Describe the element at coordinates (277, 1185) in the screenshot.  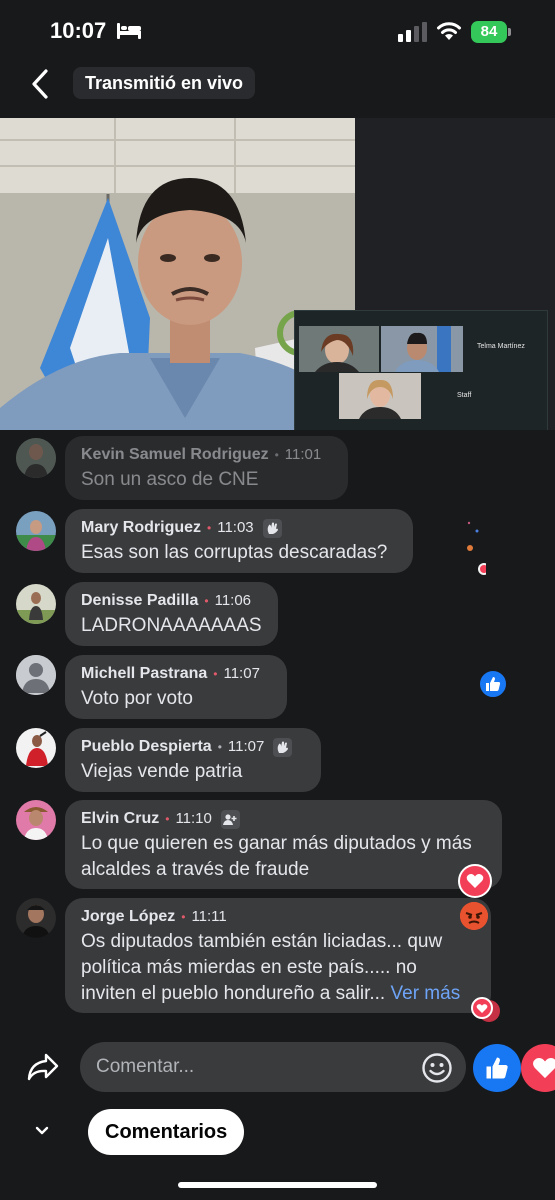
I see `home-indicator` at that location.